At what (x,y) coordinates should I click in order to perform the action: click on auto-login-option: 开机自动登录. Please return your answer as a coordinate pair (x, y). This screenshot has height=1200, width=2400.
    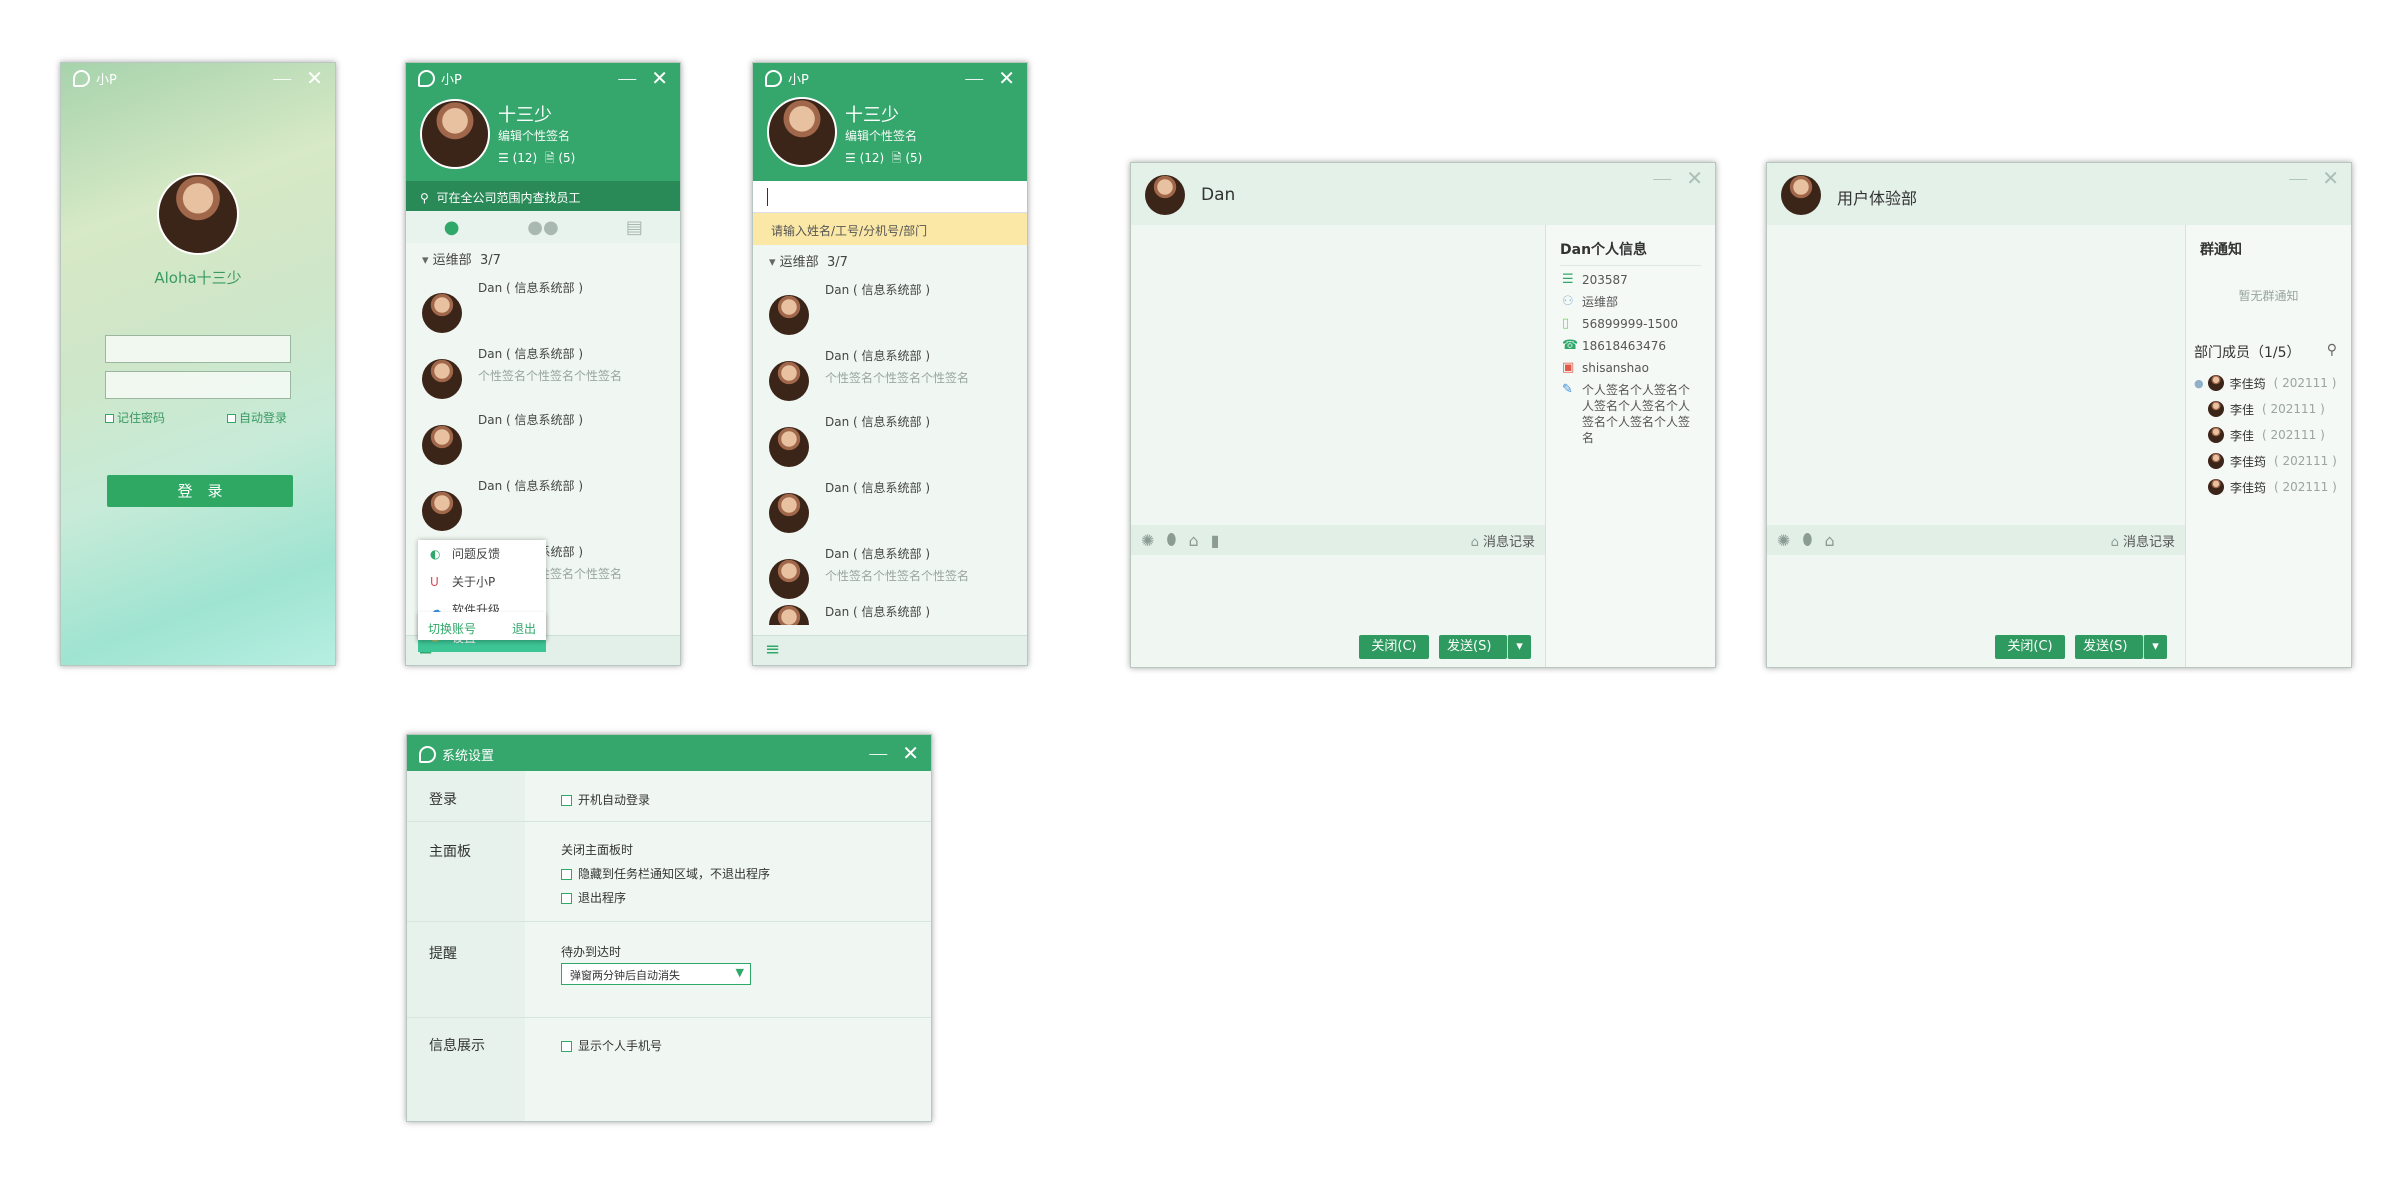
    Looking at the image, I should click on (605, 799).